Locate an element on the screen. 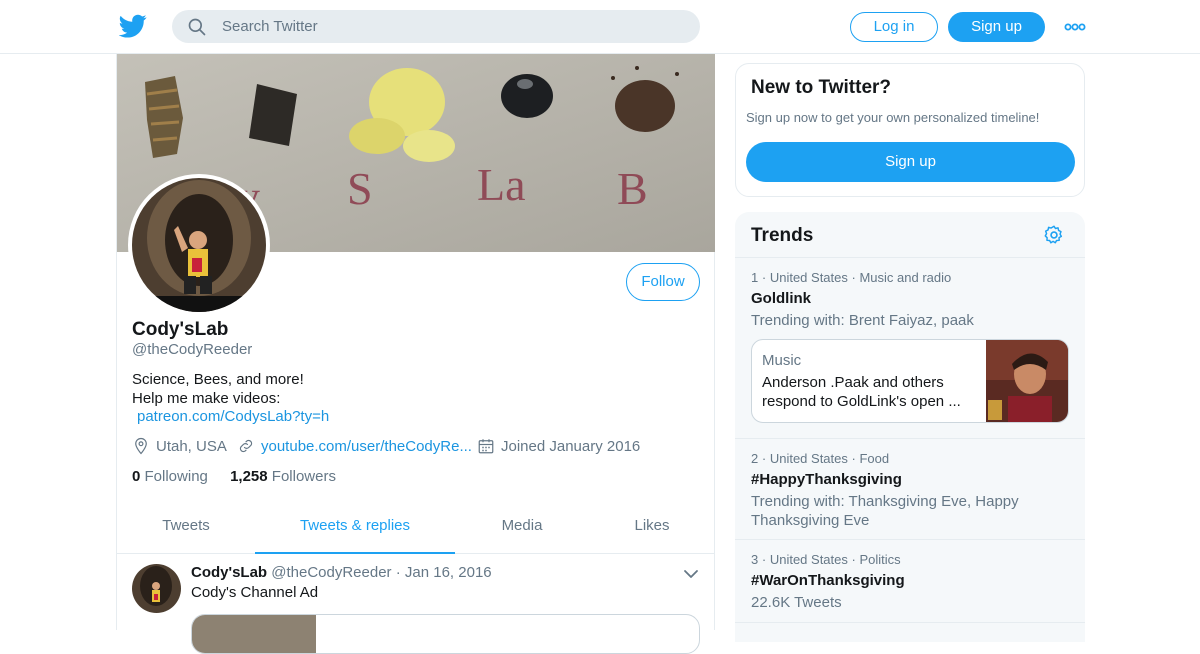 The width and height of the screenshot is (1200, 654). avatar-image is located at coordinates (199, 245).